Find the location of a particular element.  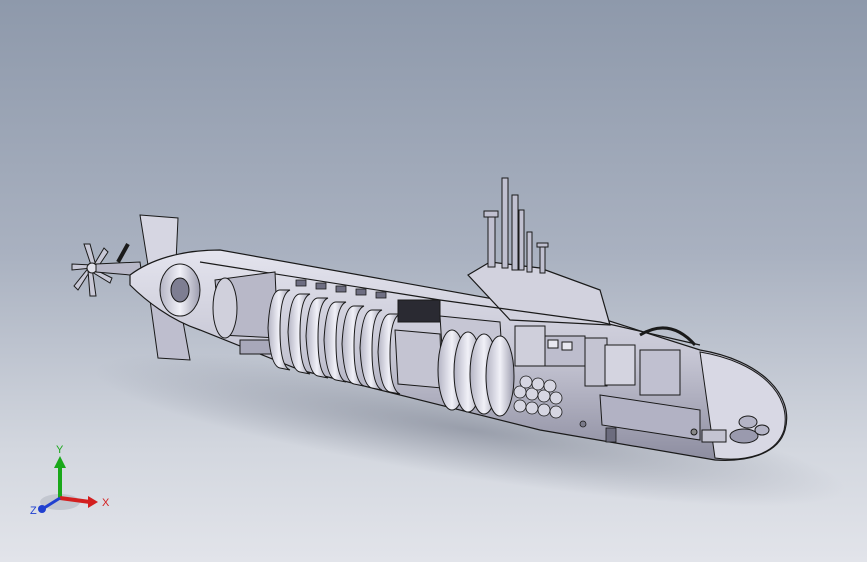

z-axis-label: Z is located at coordinates (33, 511).